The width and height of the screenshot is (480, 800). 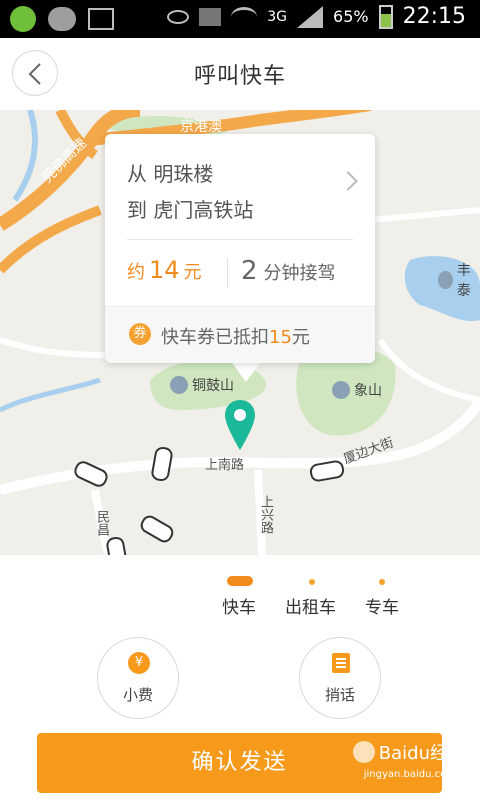 I want to click on fare-prefix: 约, so click(x=136, y=272).